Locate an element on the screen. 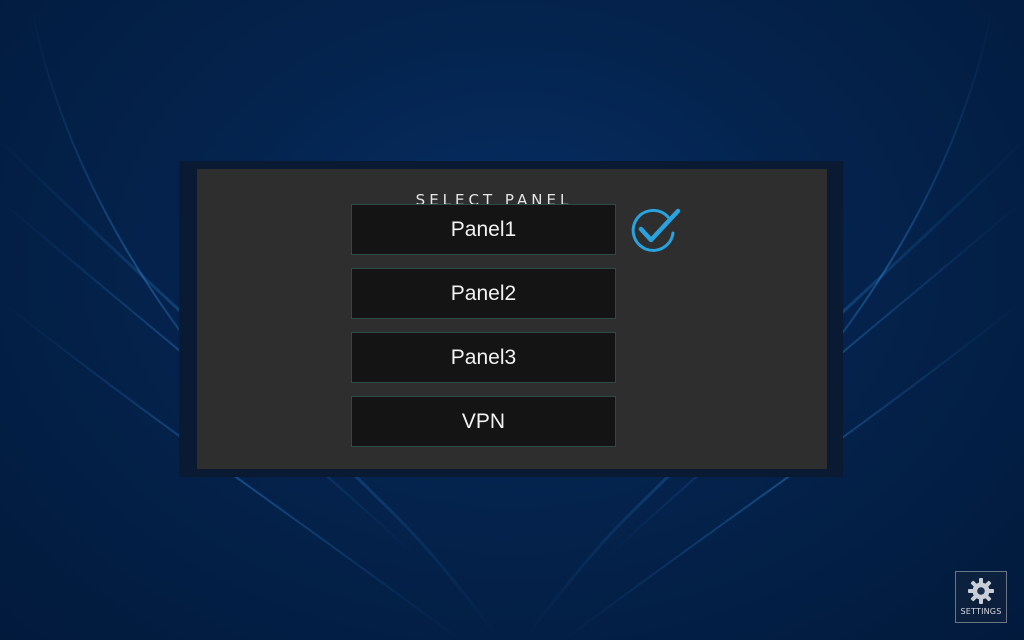 The image size is (1024, 640). panel-option-label: Panel1 is located at coordinates (483, 229).